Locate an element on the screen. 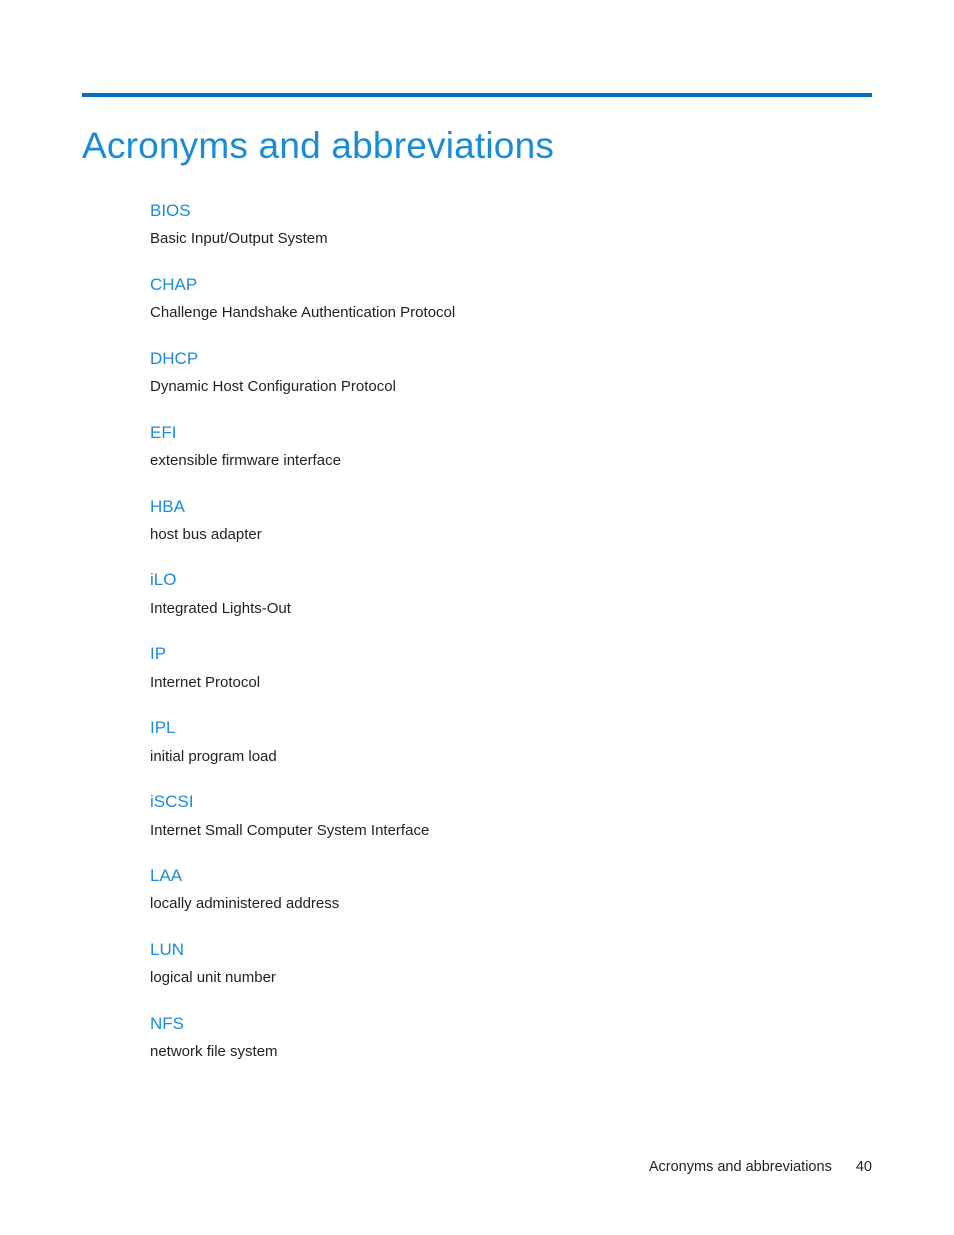  glossary-definition: host bus adapter is located at coordinates (206, 534).